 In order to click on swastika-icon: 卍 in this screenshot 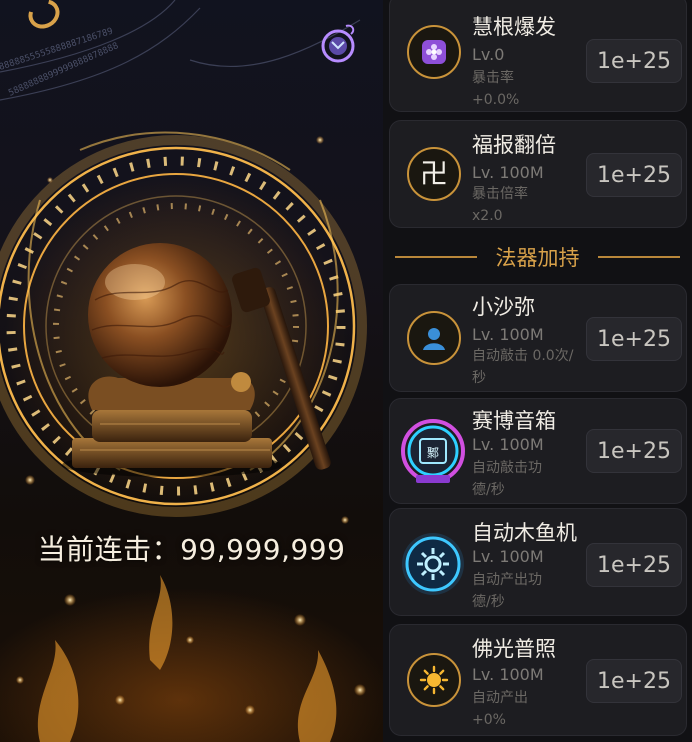, I will do `click(434, 174)`.